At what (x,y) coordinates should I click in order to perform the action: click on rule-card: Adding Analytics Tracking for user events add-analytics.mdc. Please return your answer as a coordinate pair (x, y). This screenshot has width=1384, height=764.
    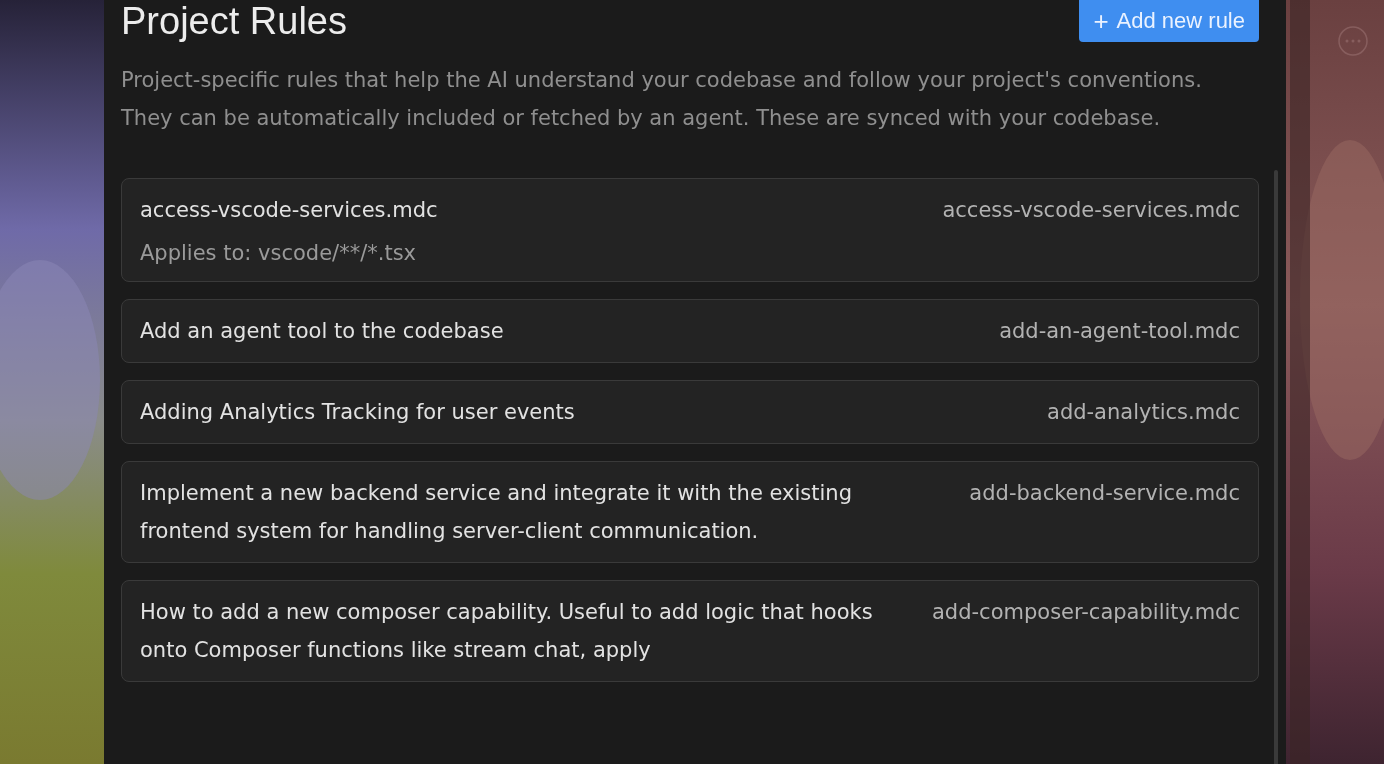
    Looking at the image, I should click on (690, 412).